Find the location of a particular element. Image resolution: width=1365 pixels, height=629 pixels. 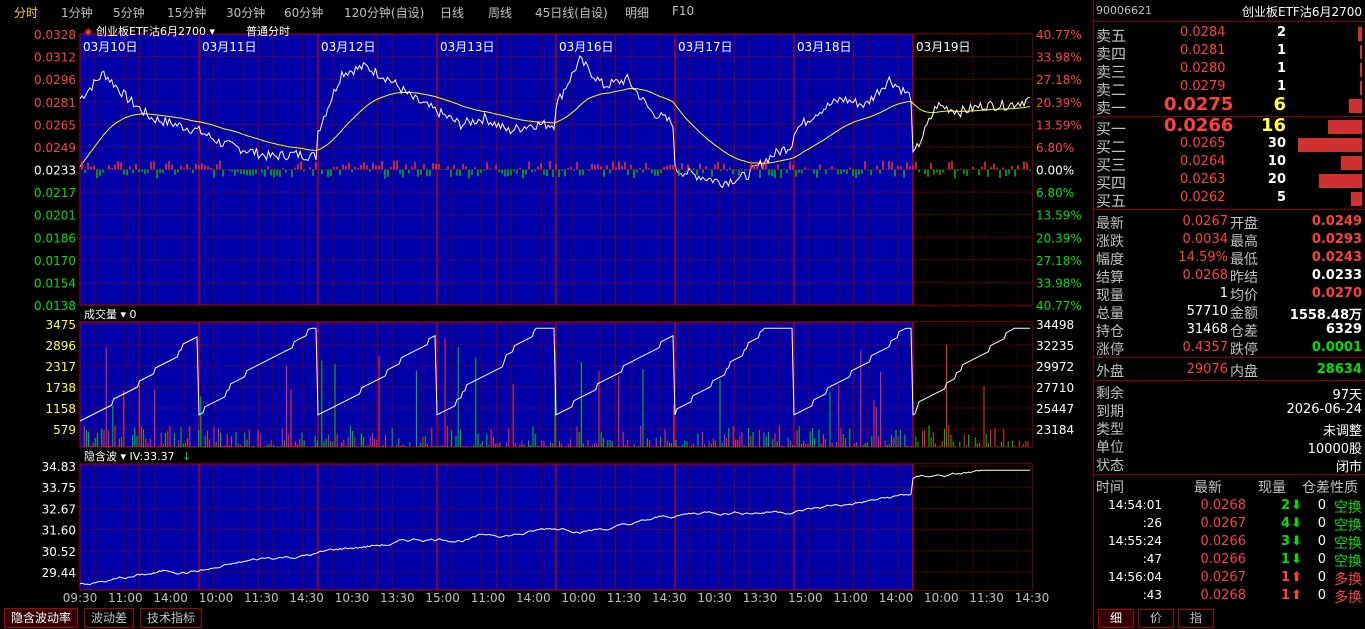

stat-value: 0.0293 is located at coordinates (1336, 239).